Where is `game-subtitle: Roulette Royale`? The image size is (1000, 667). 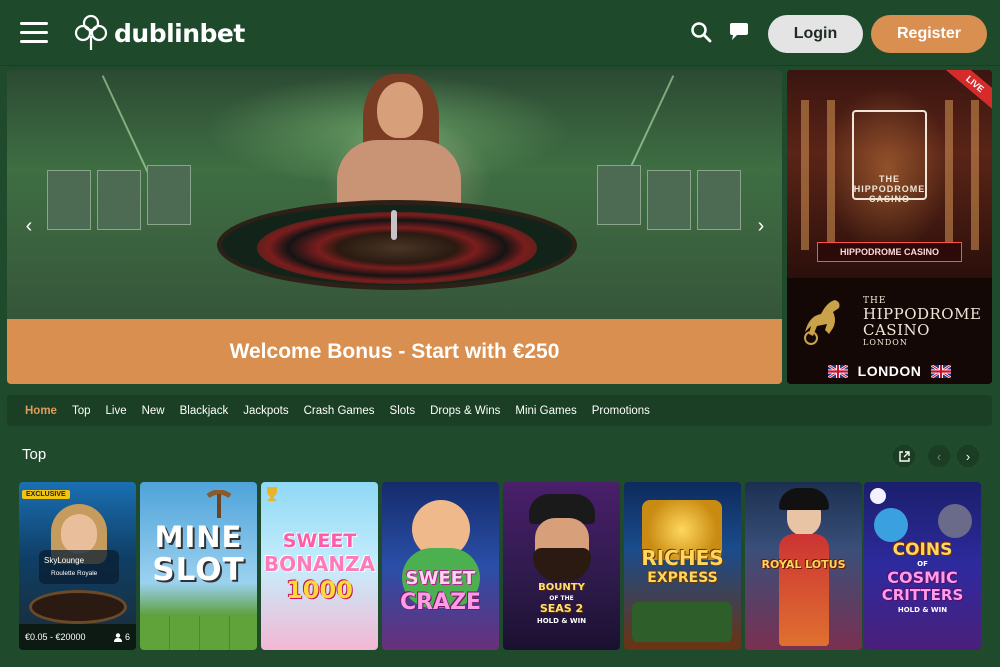
game-subtitle: Roulette Royale is located at coordinates (74, 573).